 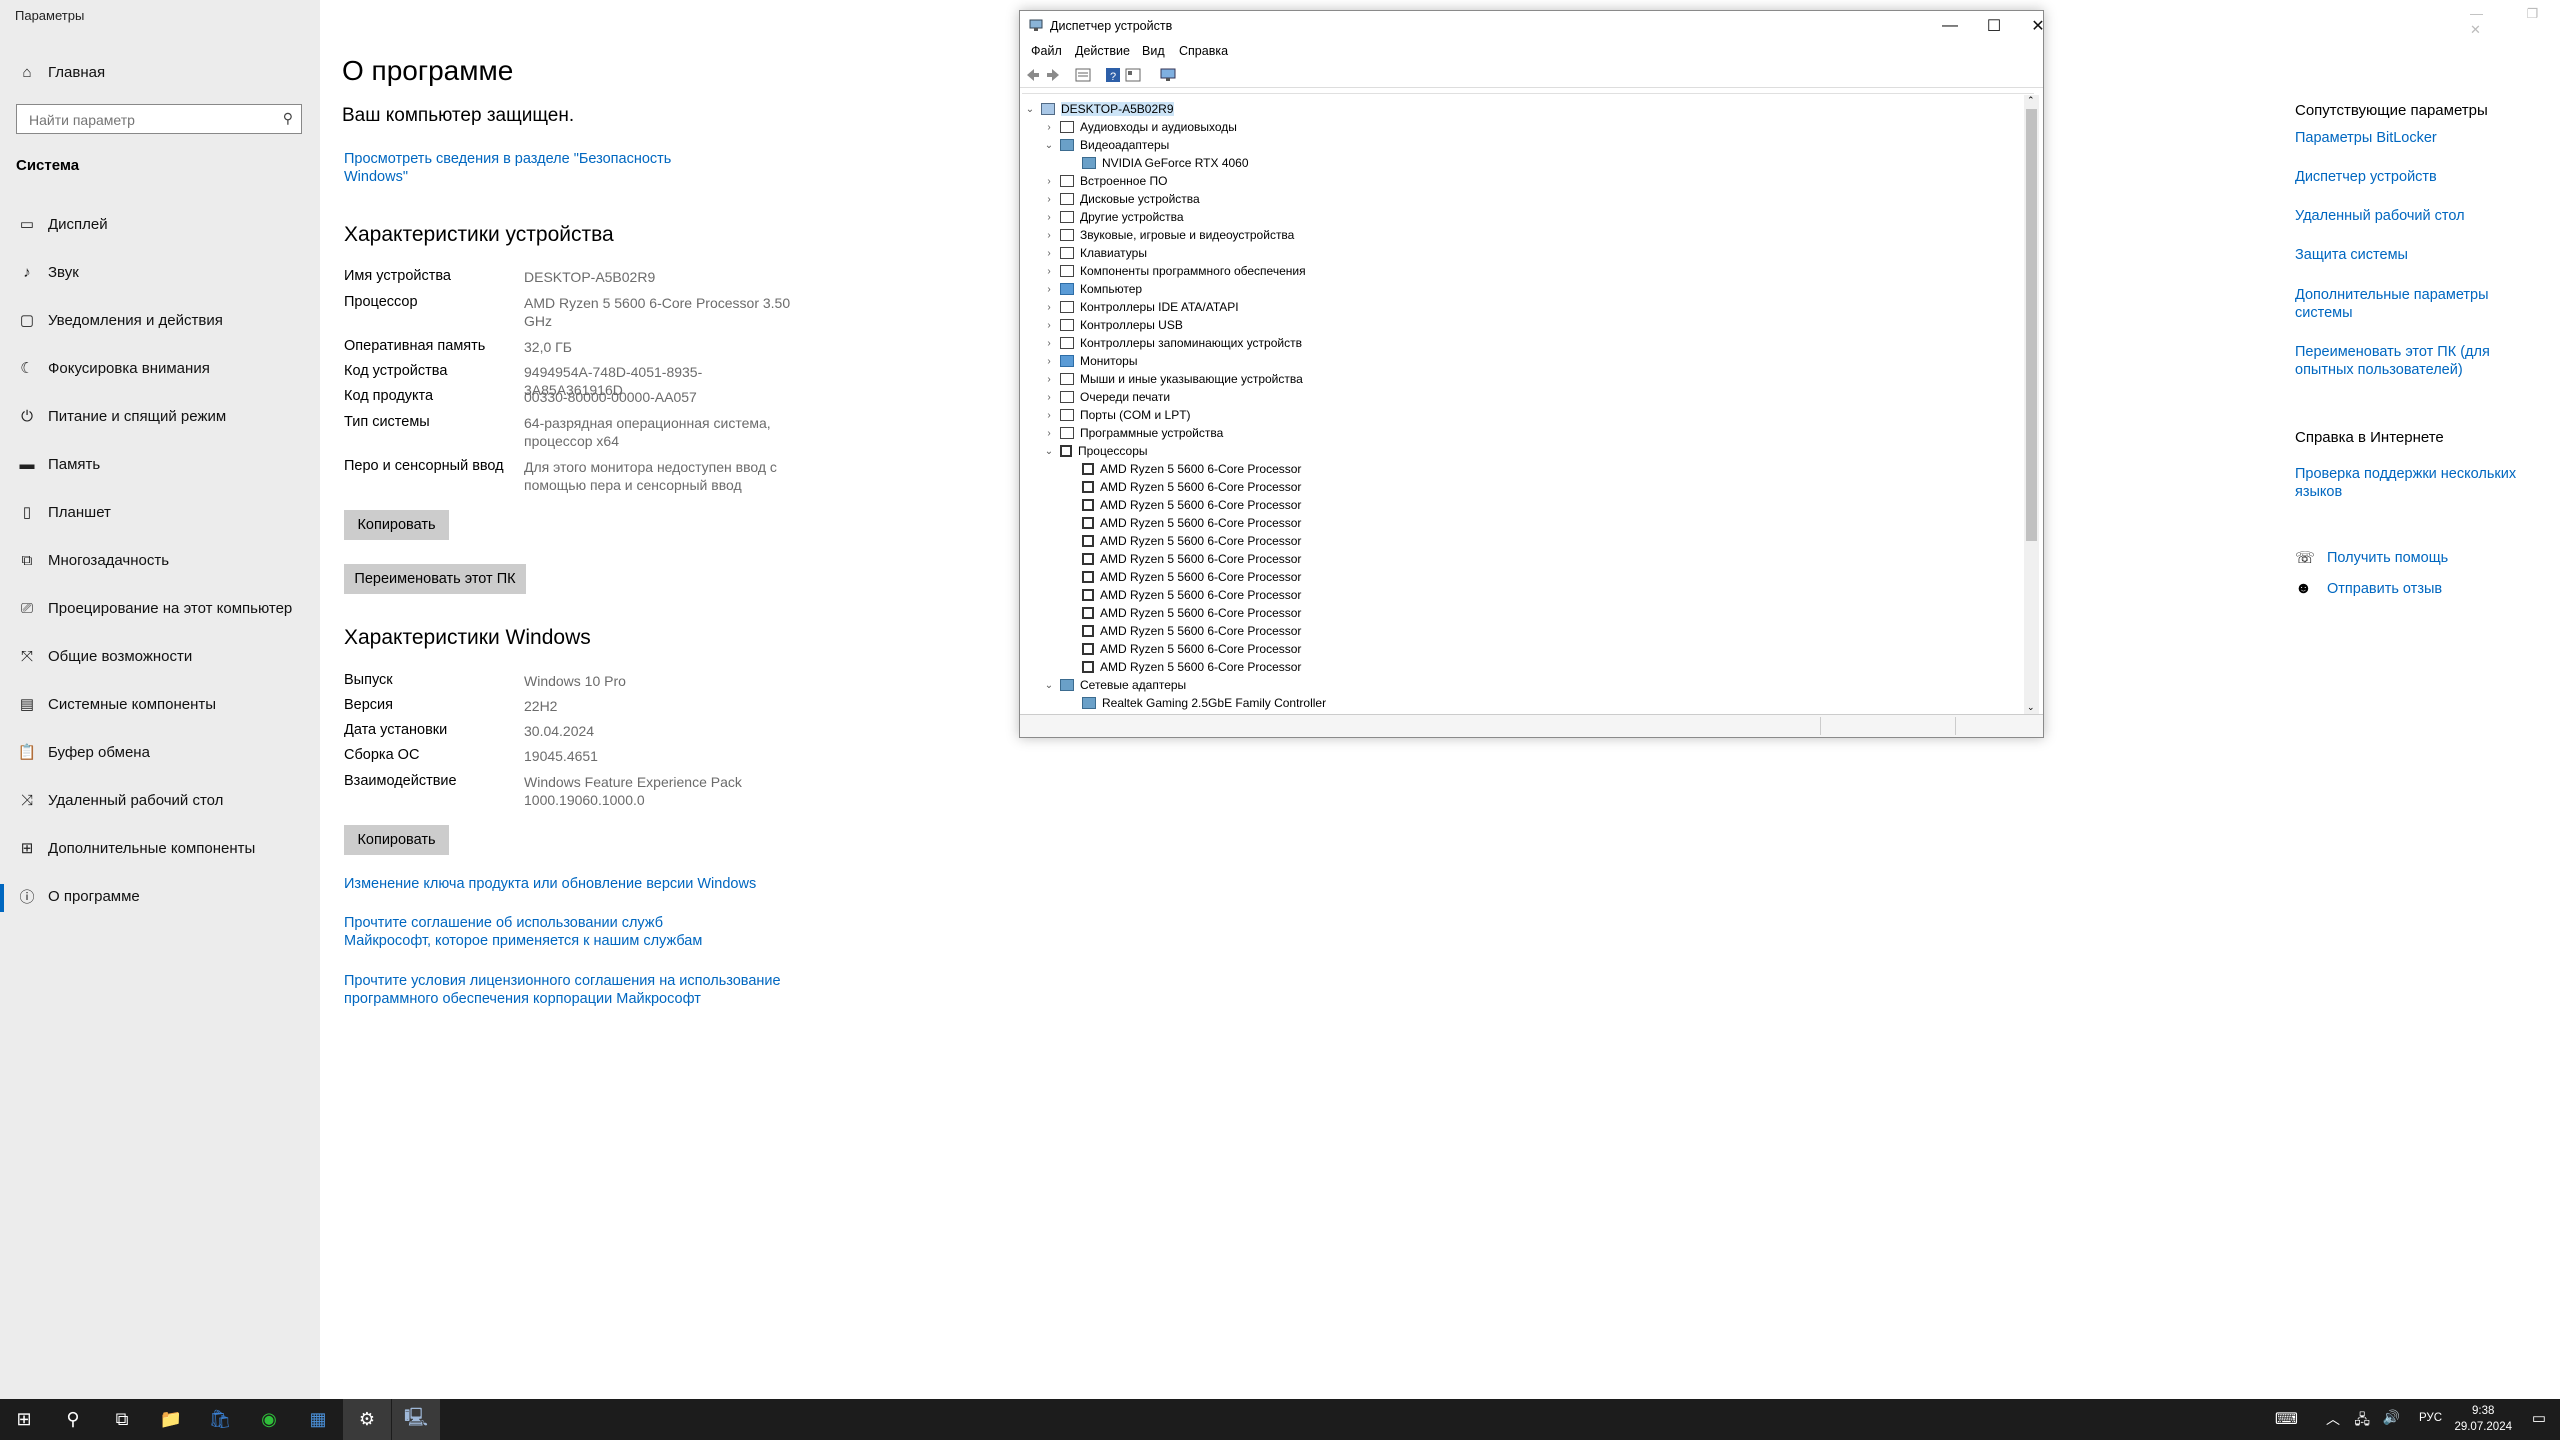 I want to click on nav-item: ⤨ Удаленный рабочий стол, so click(x=160, y=800).